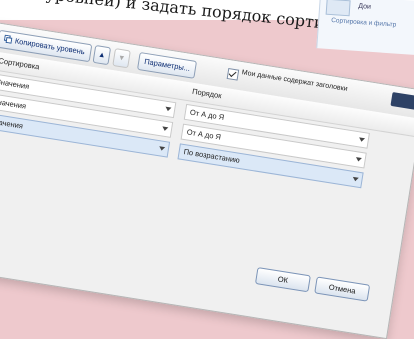  I want to click on order-value: По возрастанию, so click(212, 156).